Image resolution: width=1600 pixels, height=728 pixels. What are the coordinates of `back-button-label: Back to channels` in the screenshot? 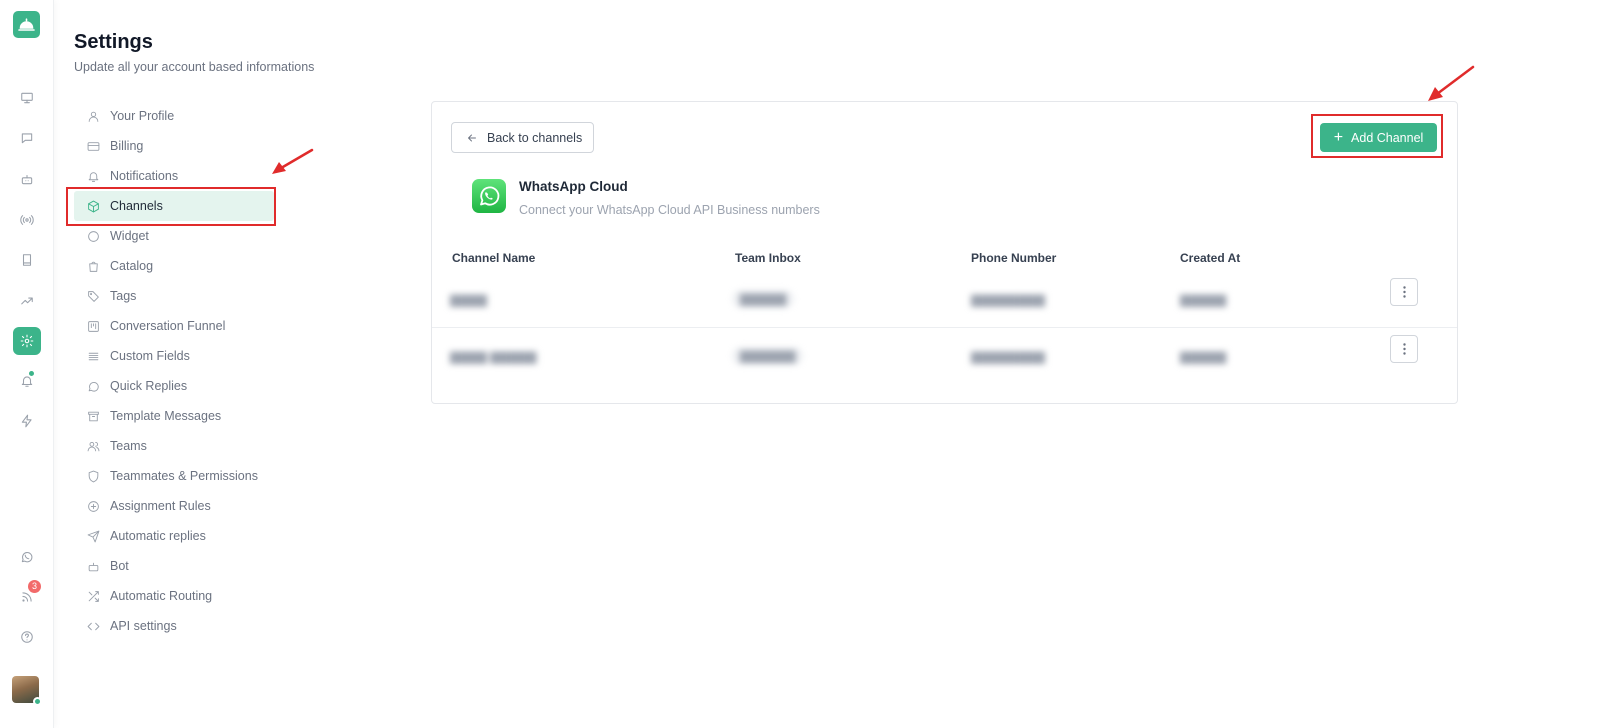 It's located at (535, 137).